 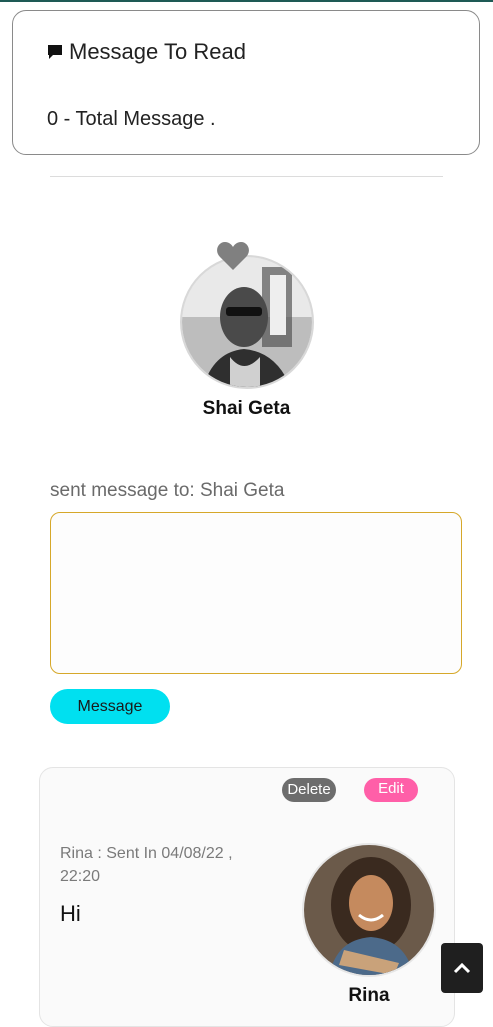 What do you see at coordinates (167, 490) in the screenshot?
I see `compose-label: sent message to: Shai Geta` at bounding box center [167, 490].